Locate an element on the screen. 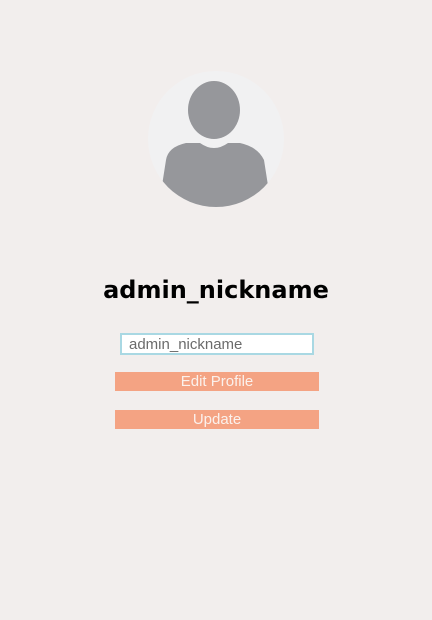 The width and height of the screenshot is (432, 620). avatar is located at coordinates (216, 139).